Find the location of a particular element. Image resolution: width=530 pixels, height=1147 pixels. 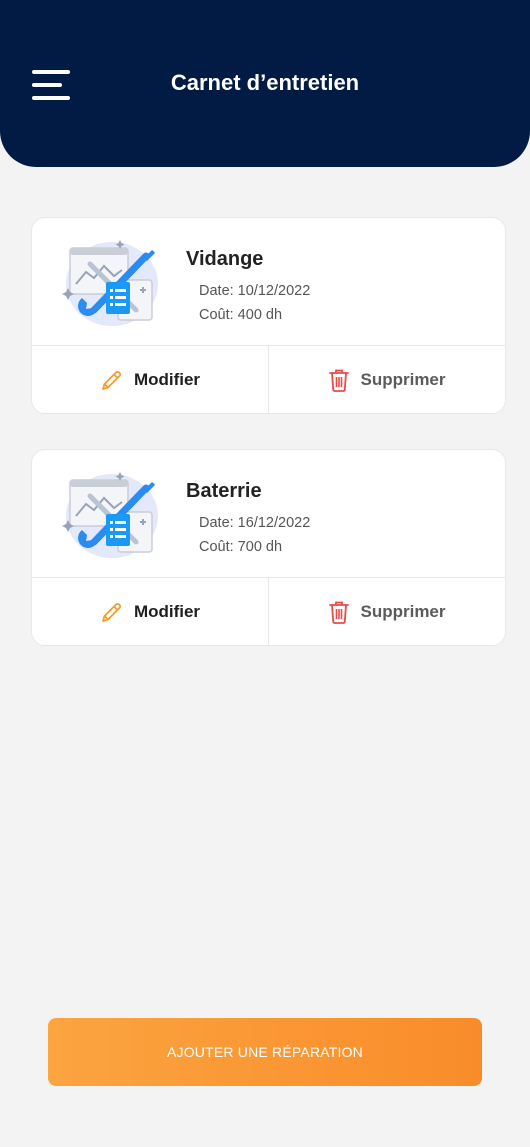

page-title: Carnet d’entretien is located at coordinates (265, 82).